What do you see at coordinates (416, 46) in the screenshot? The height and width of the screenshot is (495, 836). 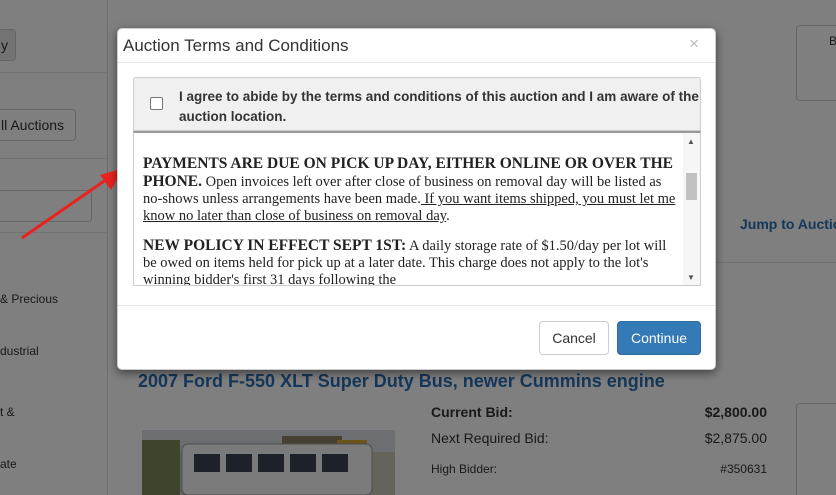 I see `modal-header: Auction Terms and Conditions ×` at bounding box center [416, 46].